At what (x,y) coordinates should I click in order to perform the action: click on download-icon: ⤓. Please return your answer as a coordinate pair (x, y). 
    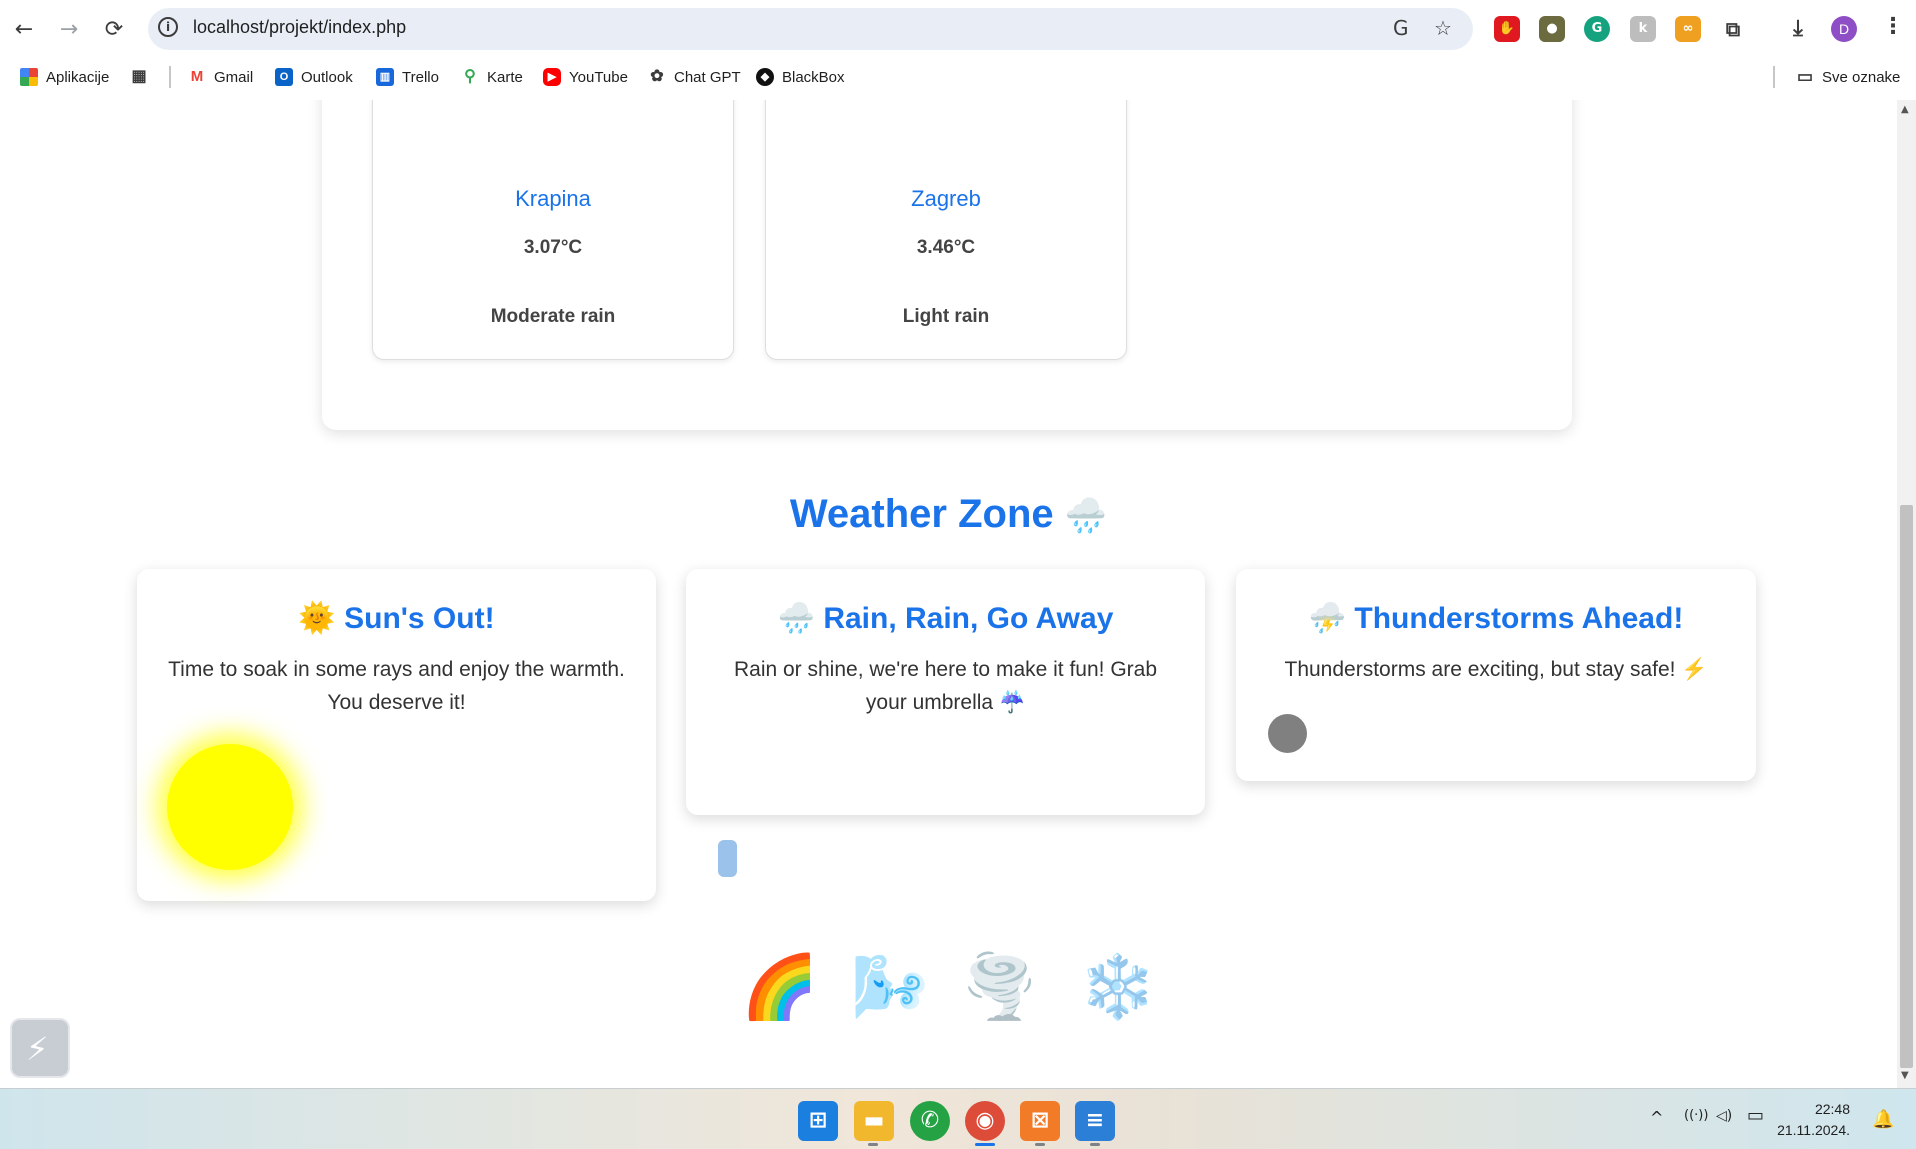
    Looking at the image, I should click on (1798, 29).